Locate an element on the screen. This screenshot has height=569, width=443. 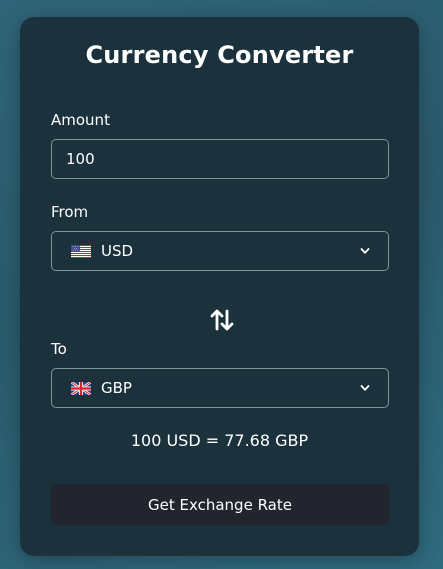
to-currency-code: GBP is located at coordinates (116, 388).